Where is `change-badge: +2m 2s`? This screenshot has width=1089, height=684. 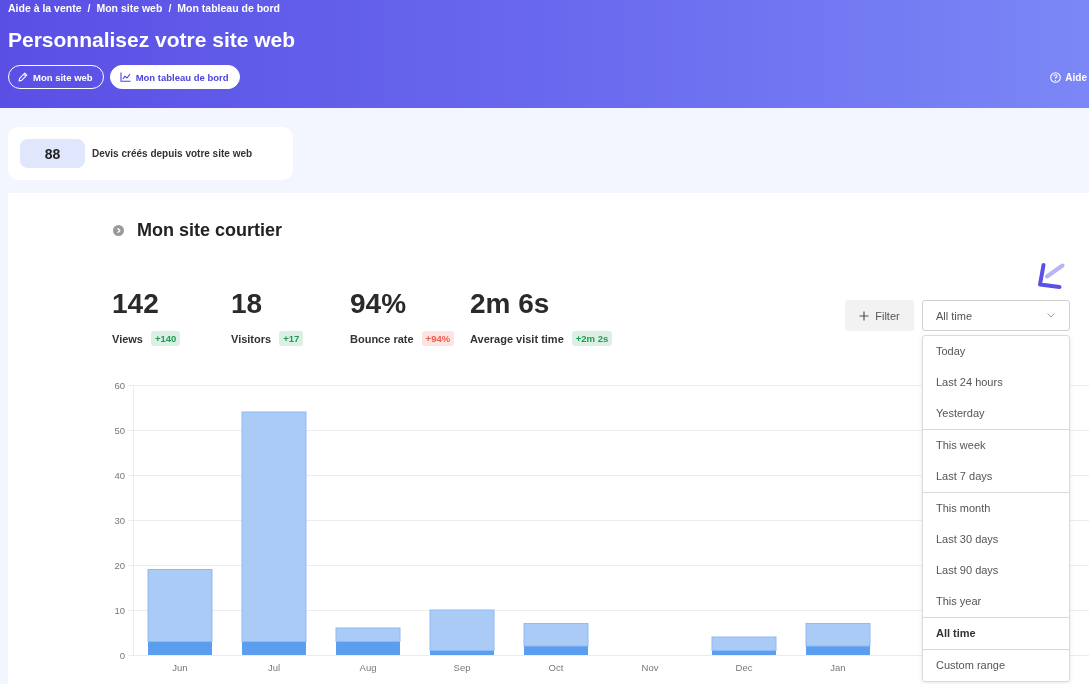 change-badge: +2m 2s is located at coordinates (592, 338).